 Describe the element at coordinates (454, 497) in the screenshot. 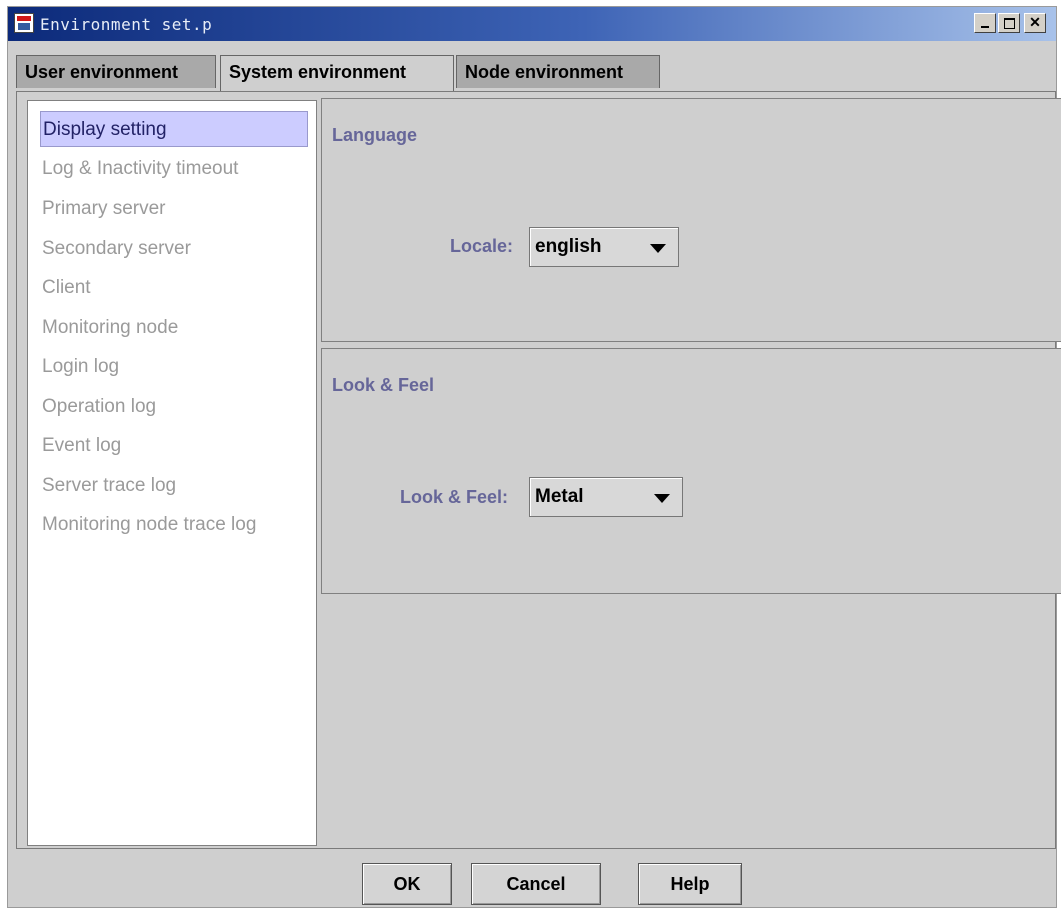

I see `look-and-feel-label: Look & Feel:` at that location.